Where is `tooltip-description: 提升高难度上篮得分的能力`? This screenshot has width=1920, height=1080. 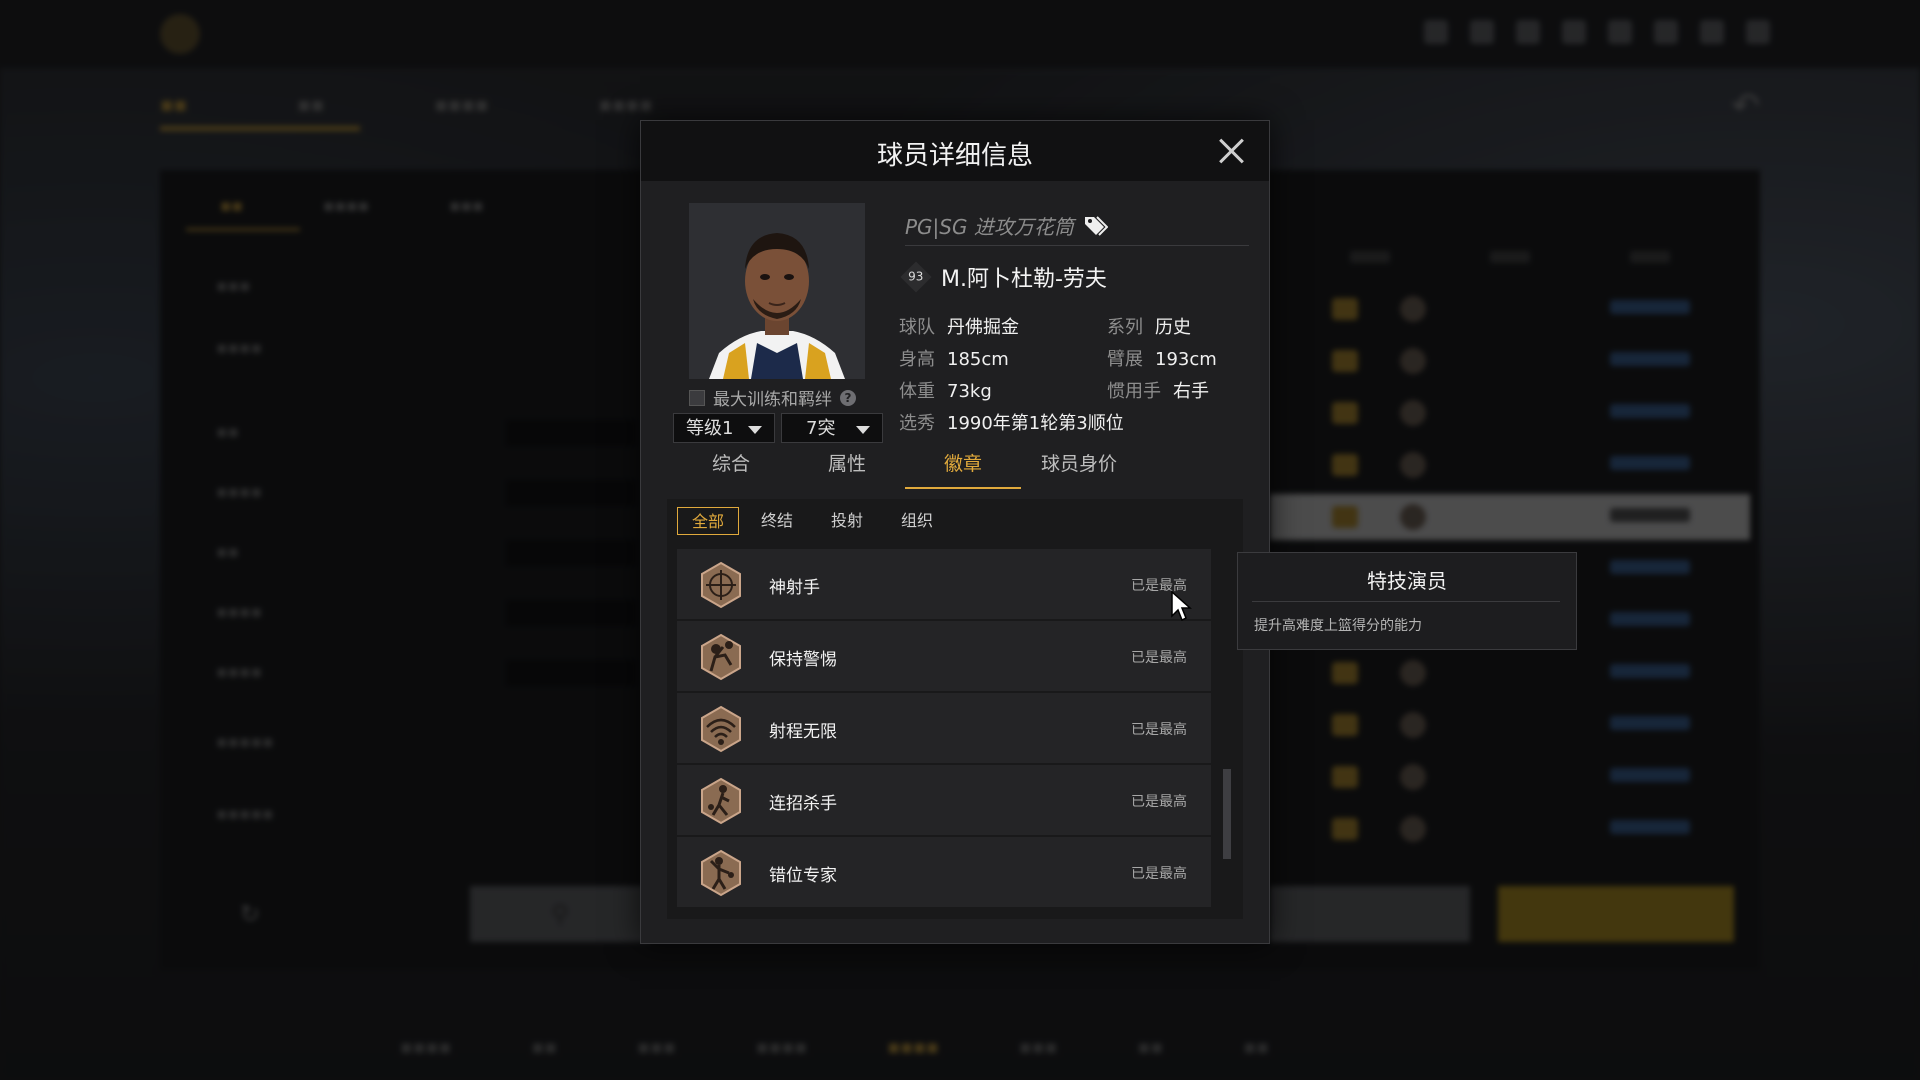
tooltip-description: 提升高难度上篮得分的能力 is located at coordinates (1338, 626).